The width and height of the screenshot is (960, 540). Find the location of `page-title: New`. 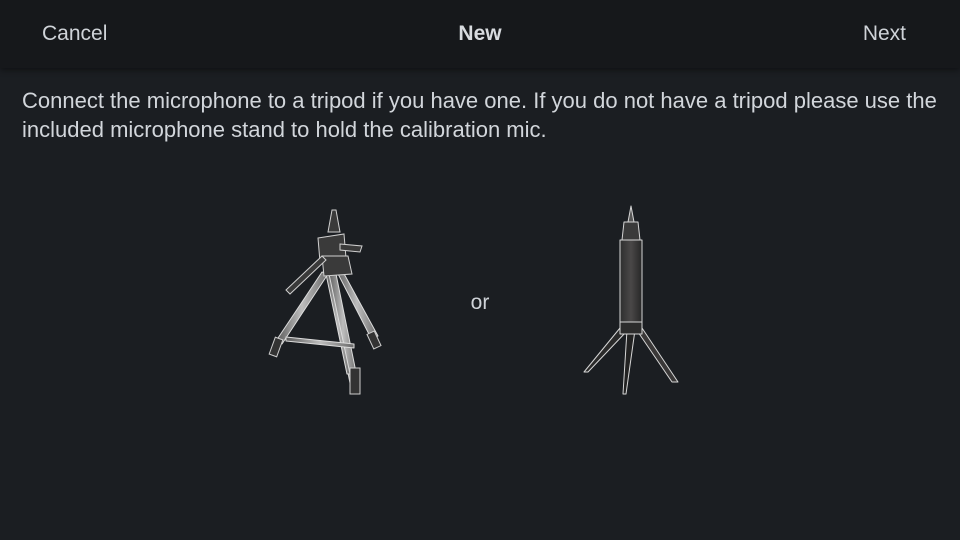

page-title: New is located at coordinates (480, 33).